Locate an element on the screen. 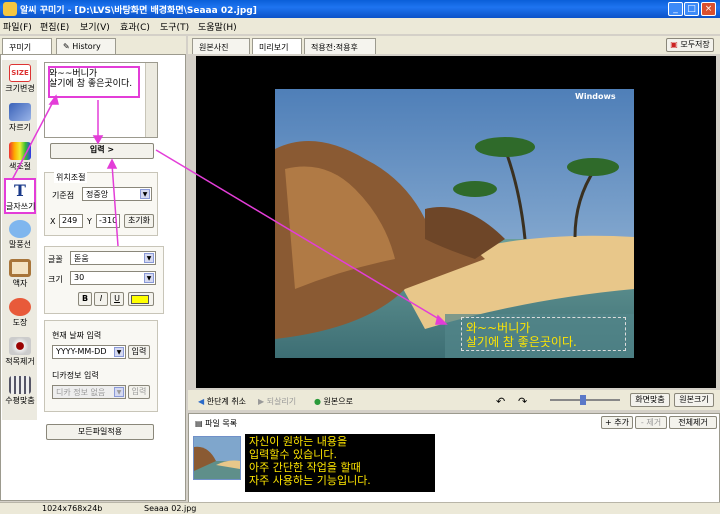  tab-preview: 미리보기 is located at coordinates (277, 46).